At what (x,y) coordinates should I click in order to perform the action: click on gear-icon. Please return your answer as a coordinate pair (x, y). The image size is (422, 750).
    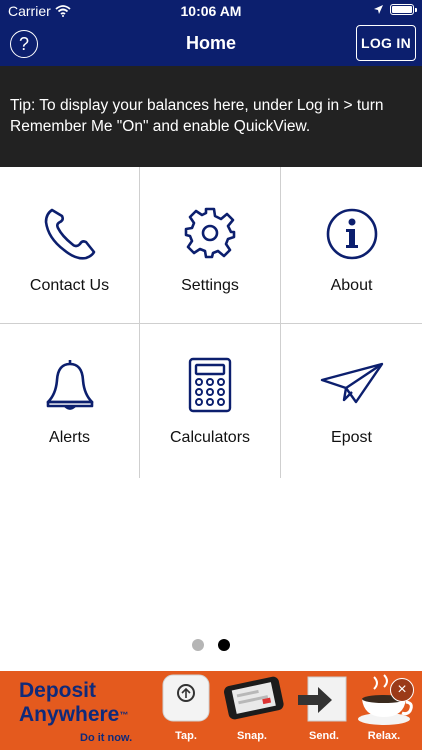
    Looking at the image, I should click on (210, 233).